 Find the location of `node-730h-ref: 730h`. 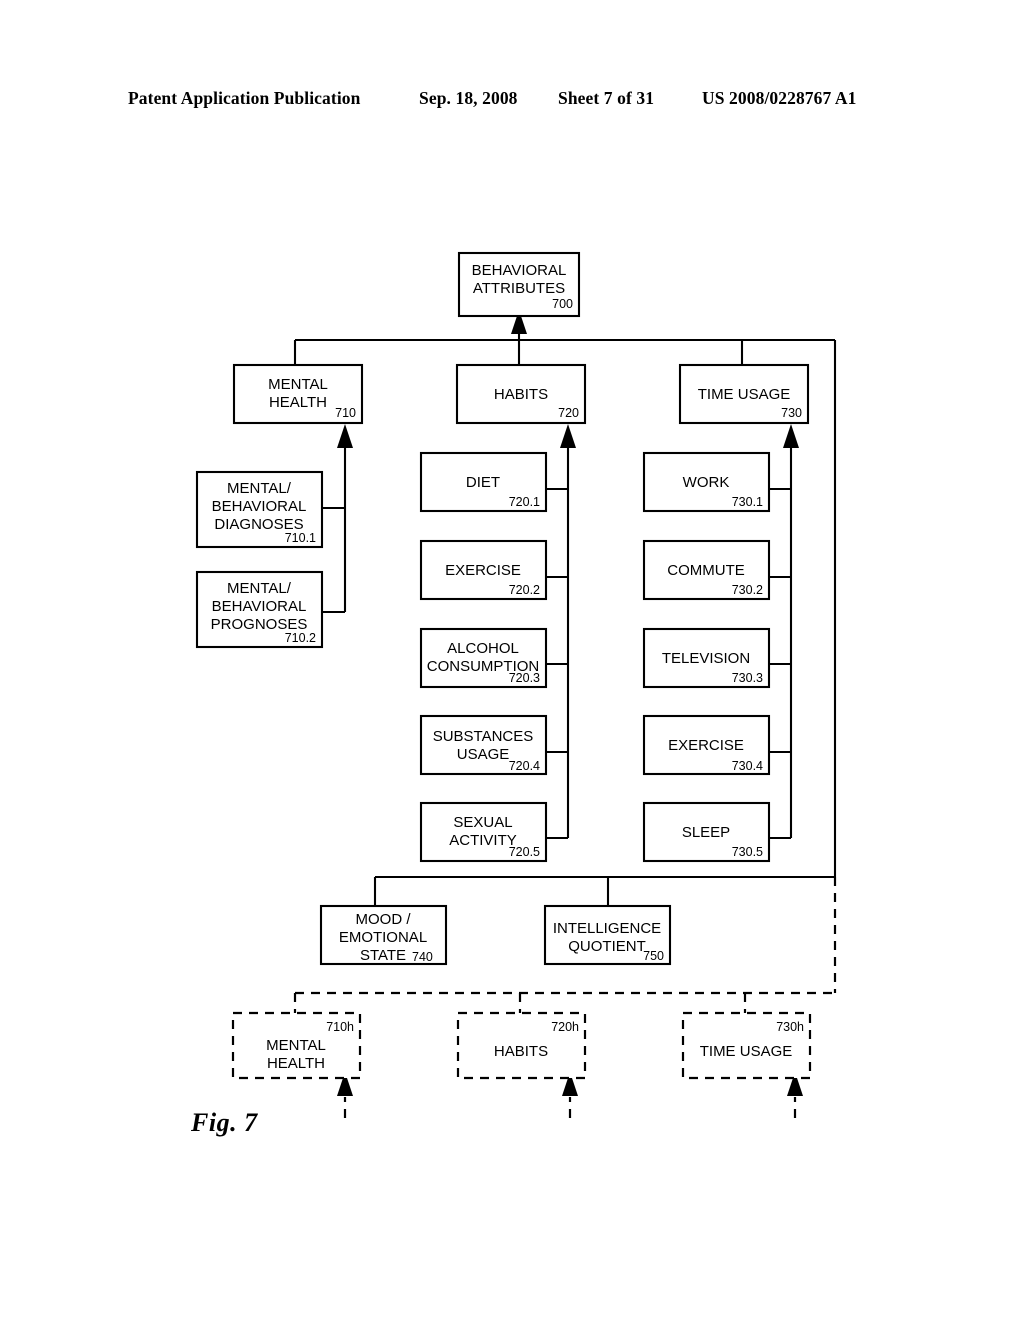

node-730h-ref: 730h is located at coordinates (790, 1027).